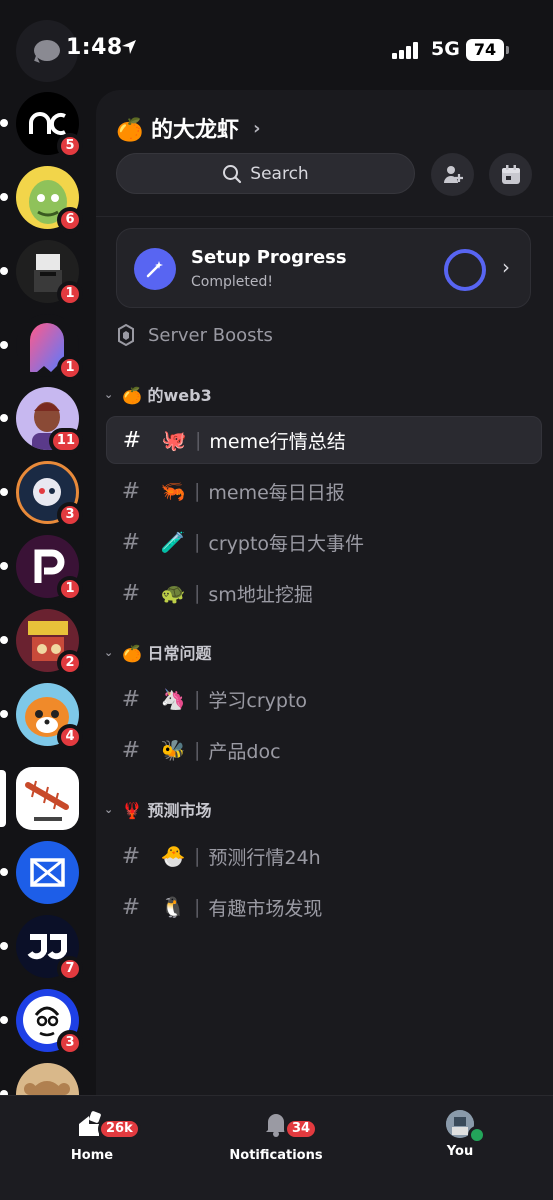  What do you see at coordinates (70, 146) in the screenshot?
I see `mention-badge: 5` at bounding box center [70, 146].